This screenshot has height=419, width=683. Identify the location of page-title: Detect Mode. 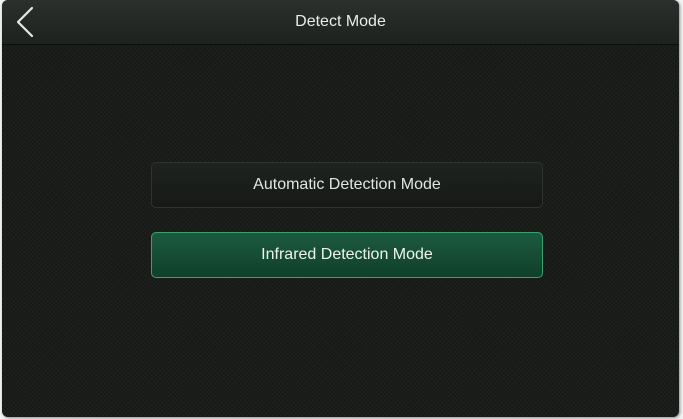
(340, 21).